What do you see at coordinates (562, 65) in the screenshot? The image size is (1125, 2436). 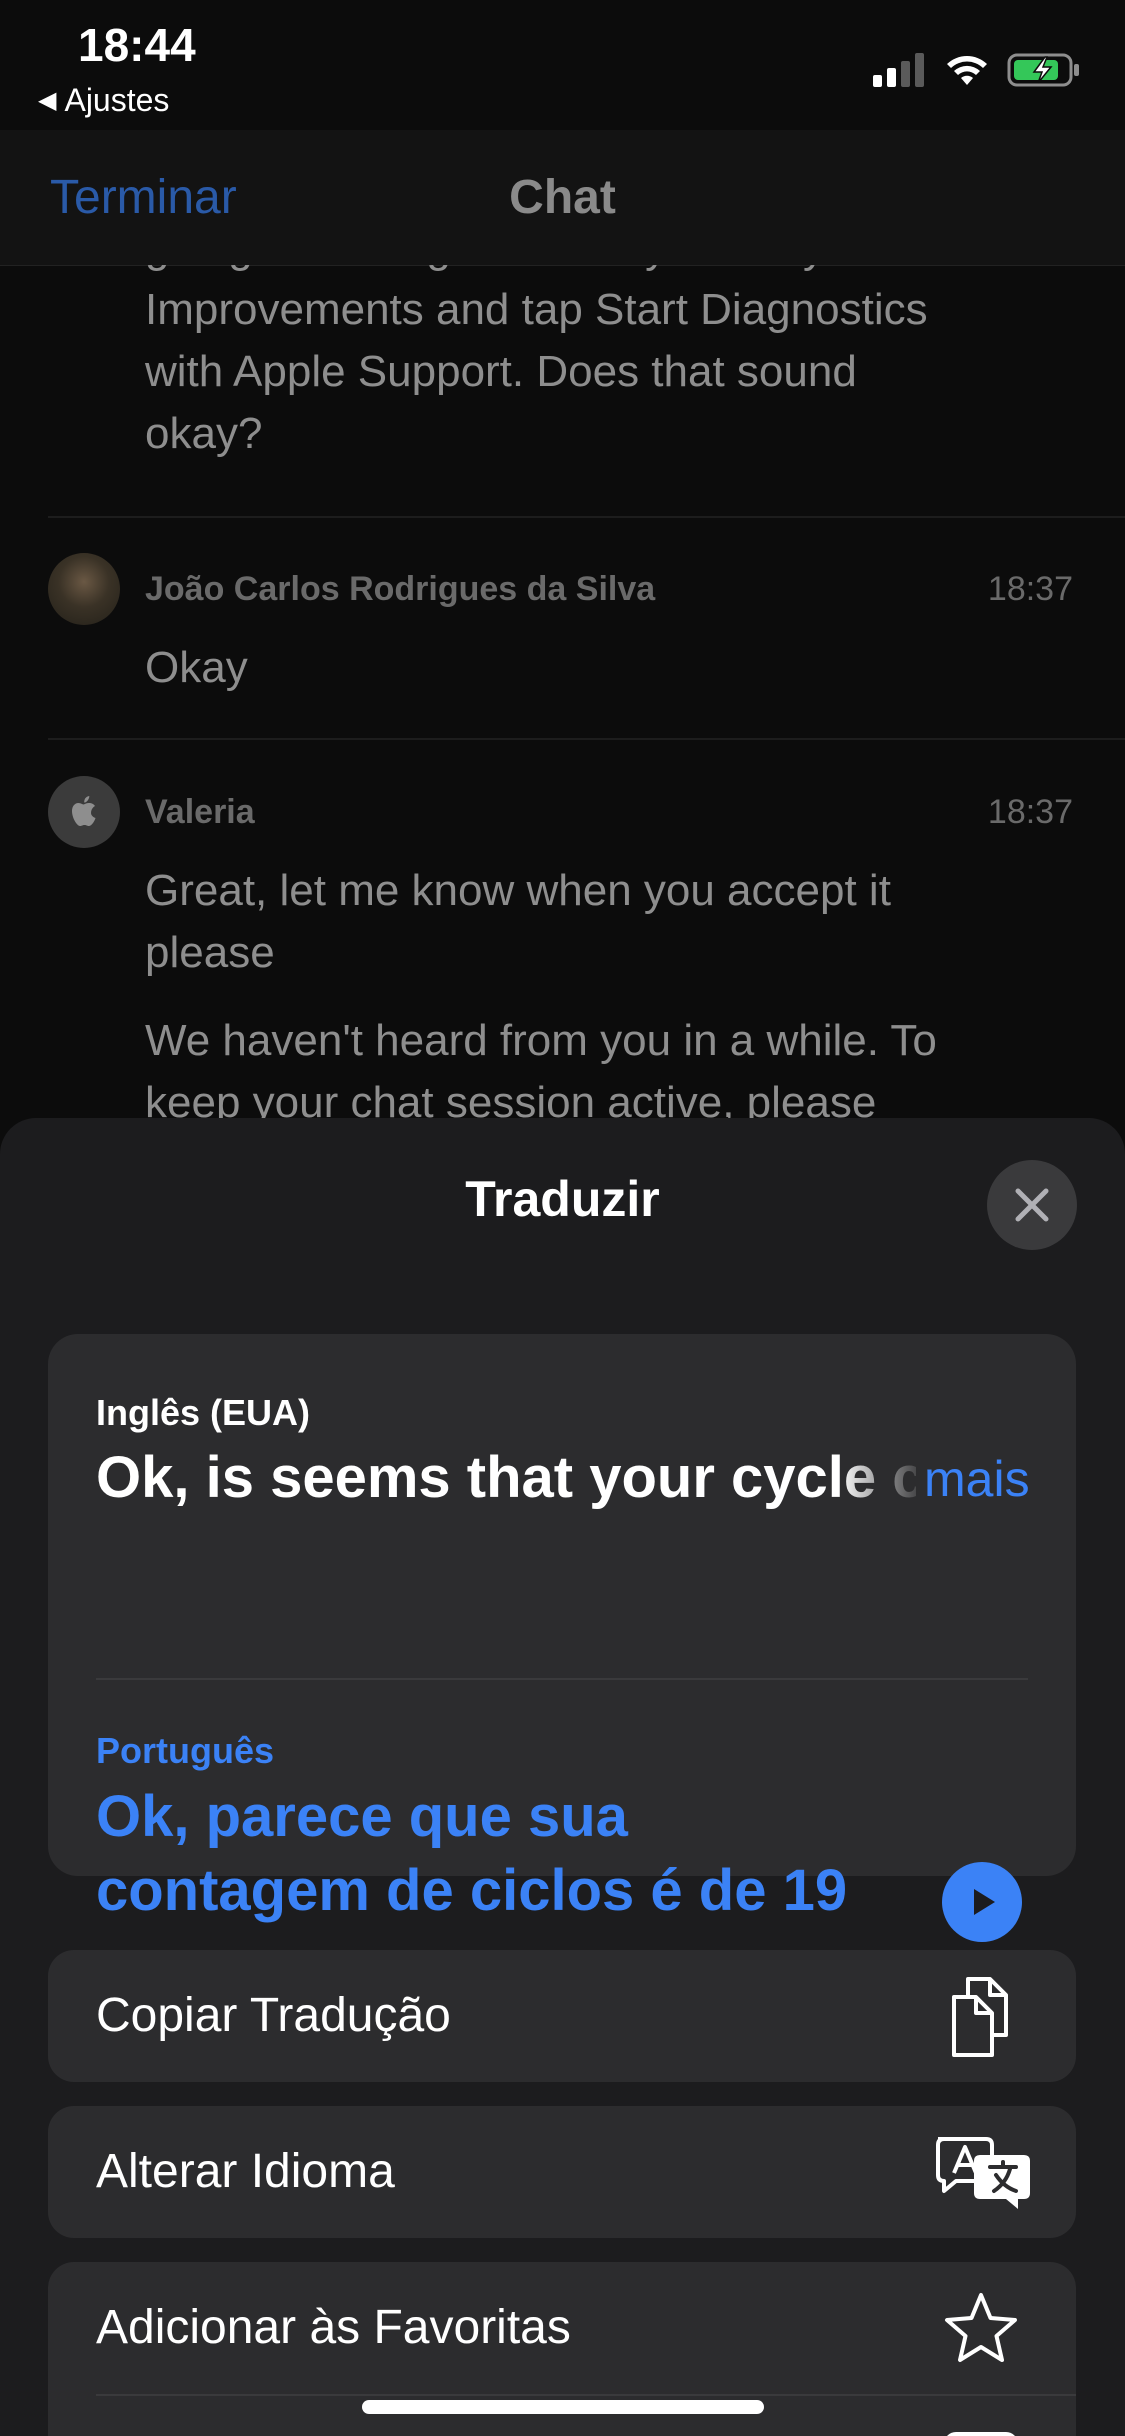 I see `status-bar: 18:44 ◀ Ajustes` at bounding box center [562, 65].